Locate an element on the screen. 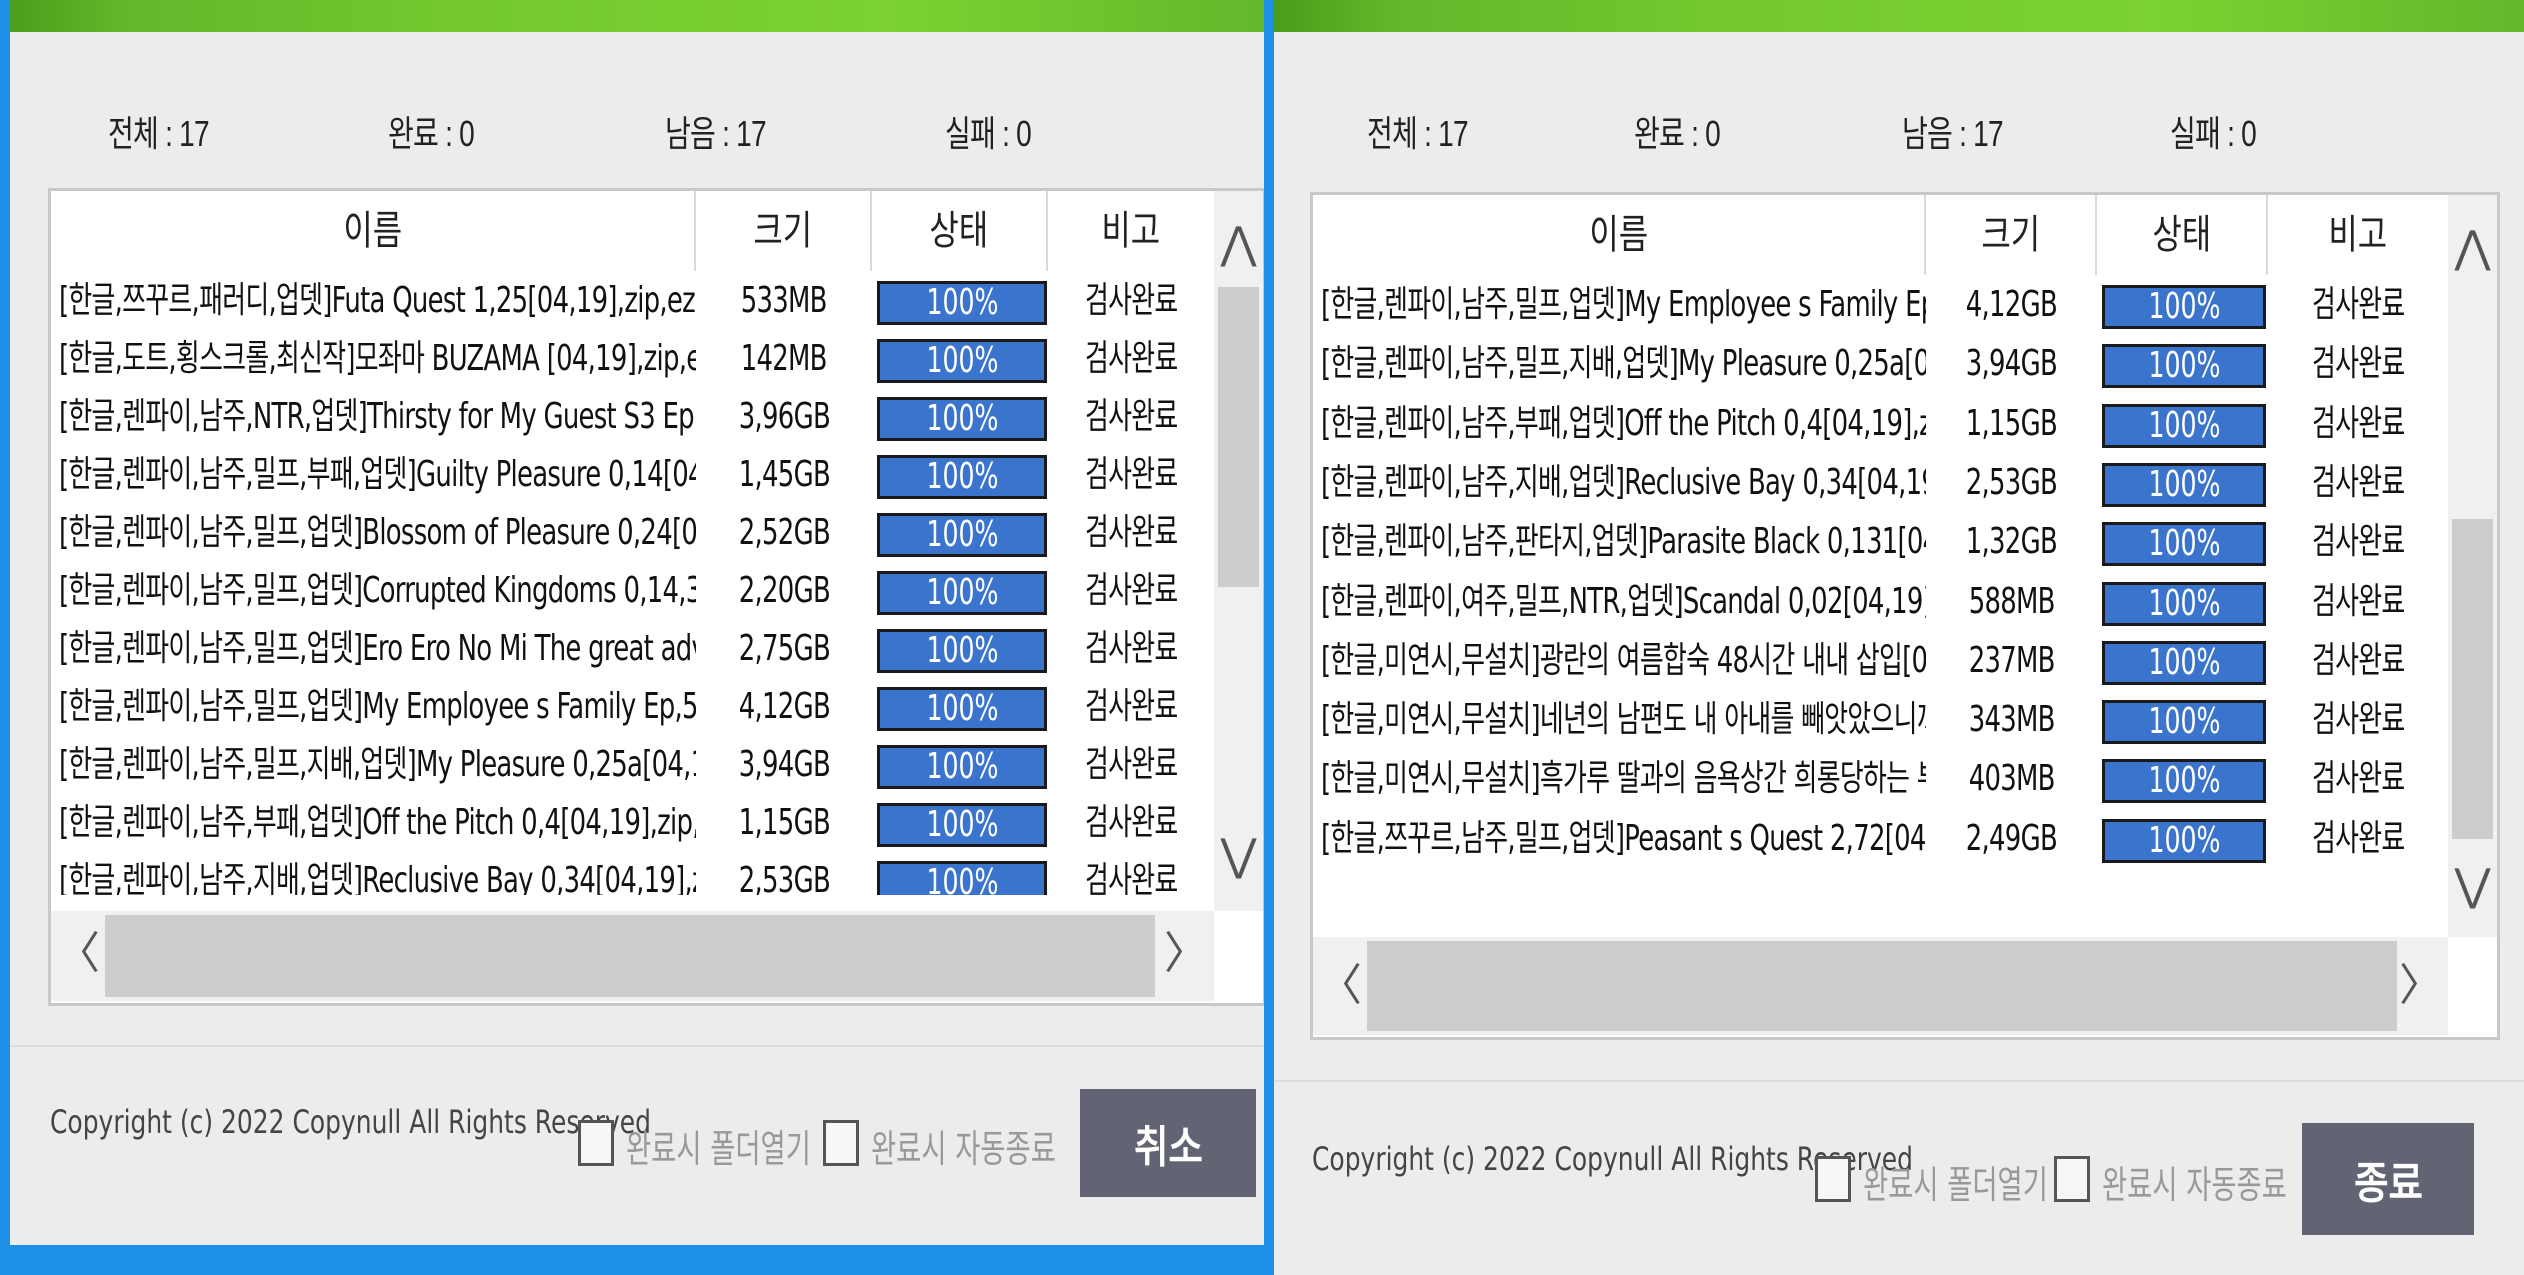  stat-remaining: 남음 : 17 is located at coordinates (716, 133).